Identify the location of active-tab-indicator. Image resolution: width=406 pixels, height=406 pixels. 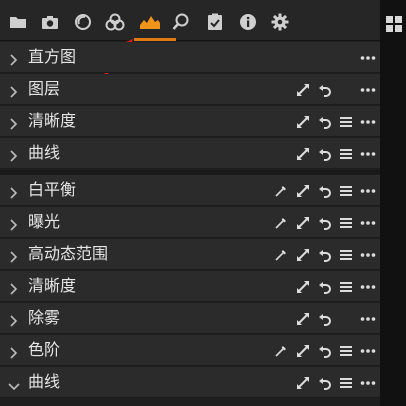
(155, 39).